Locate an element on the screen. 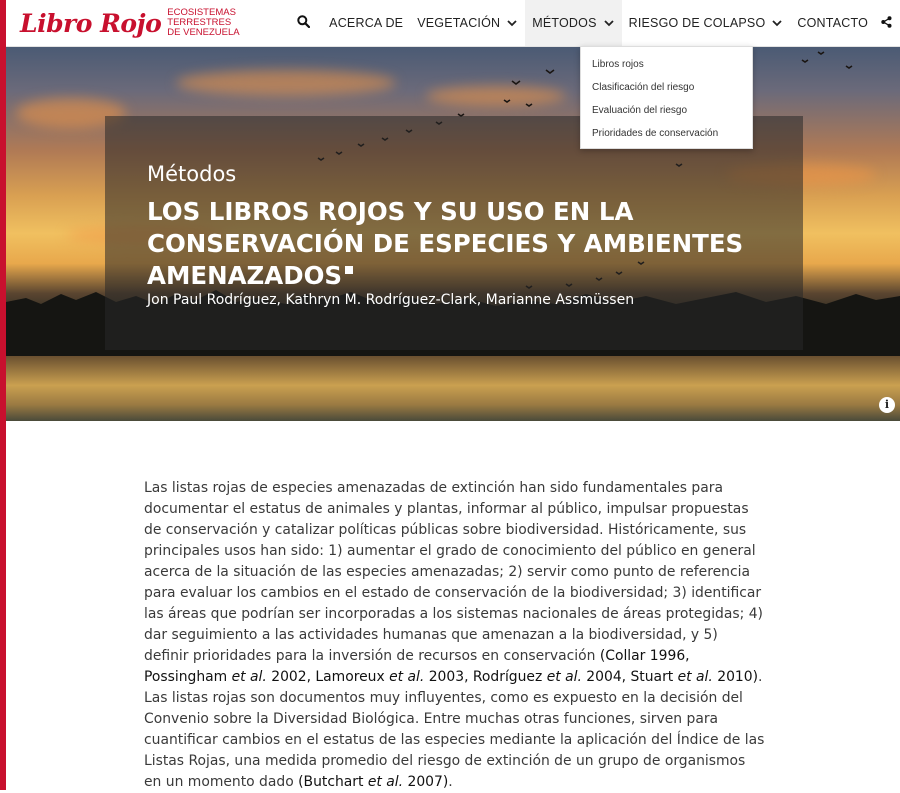  menu-item-evaluacion-del-riesgo: Evaluación del riesgo is located at coordinates (666, 110).